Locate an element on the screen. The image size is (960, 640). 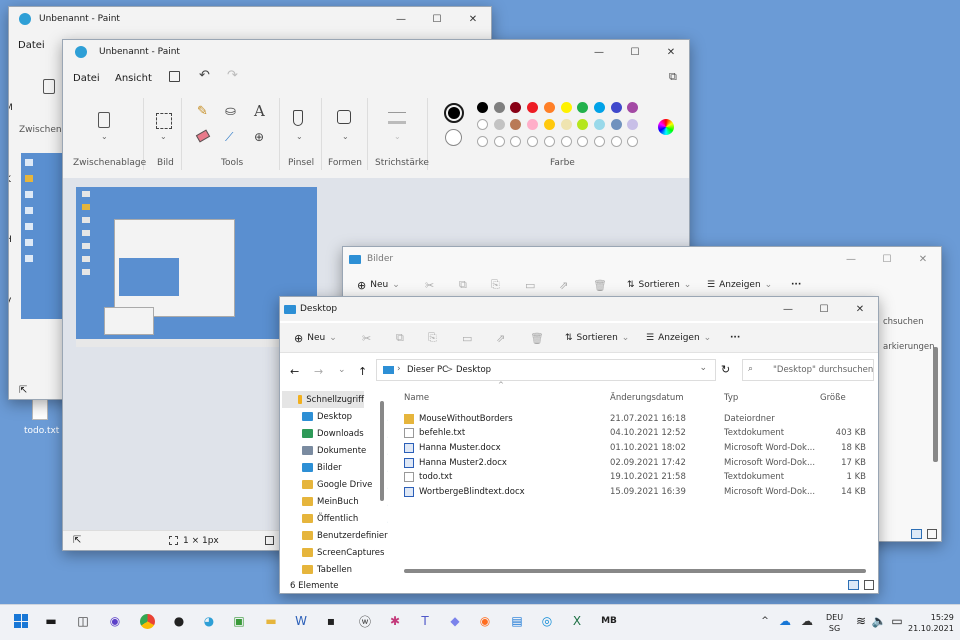
excel-icon: X is located at coordinates (577, 621).